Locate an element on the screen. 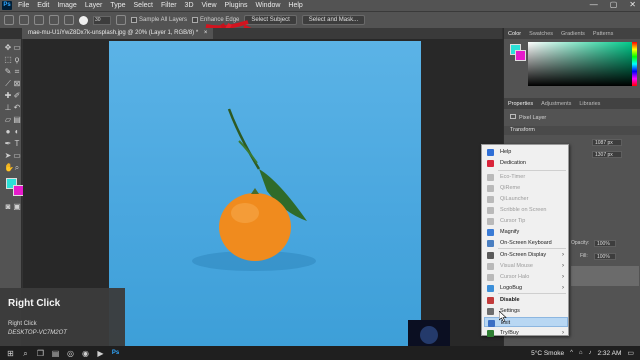 The width and height of the screenshot is (640, 360). quick-select-tool-icon: ✎ is located at coordinates (8, 72).